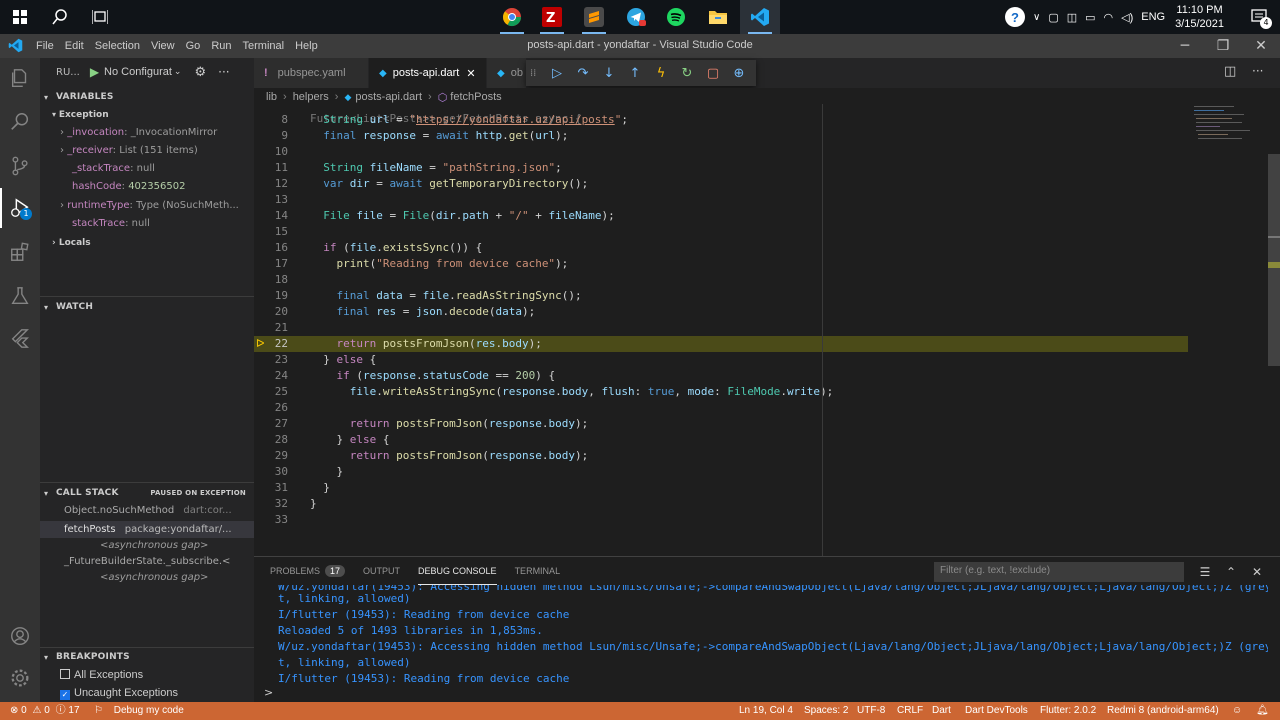 Image resolution: width=1280 pixels, height=720 pixels. What do you see at coordinates (1231, 572) in the screenshot?
I see `maximize-panel-icon: ⌃` at bounding box center [1231, 572].